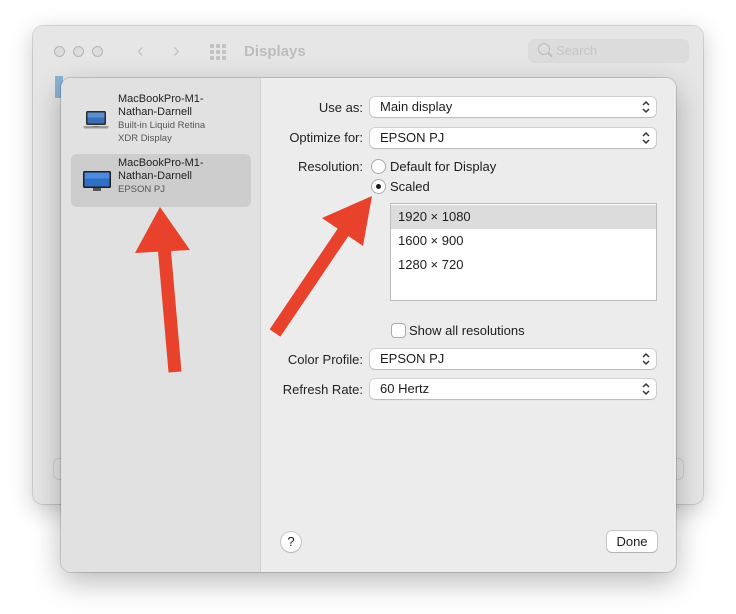 The image size is (736, 614). Describe the element at coordinates (523, 265) in the screenshot. I see `resolution-option: 1280 × 720` at that location.